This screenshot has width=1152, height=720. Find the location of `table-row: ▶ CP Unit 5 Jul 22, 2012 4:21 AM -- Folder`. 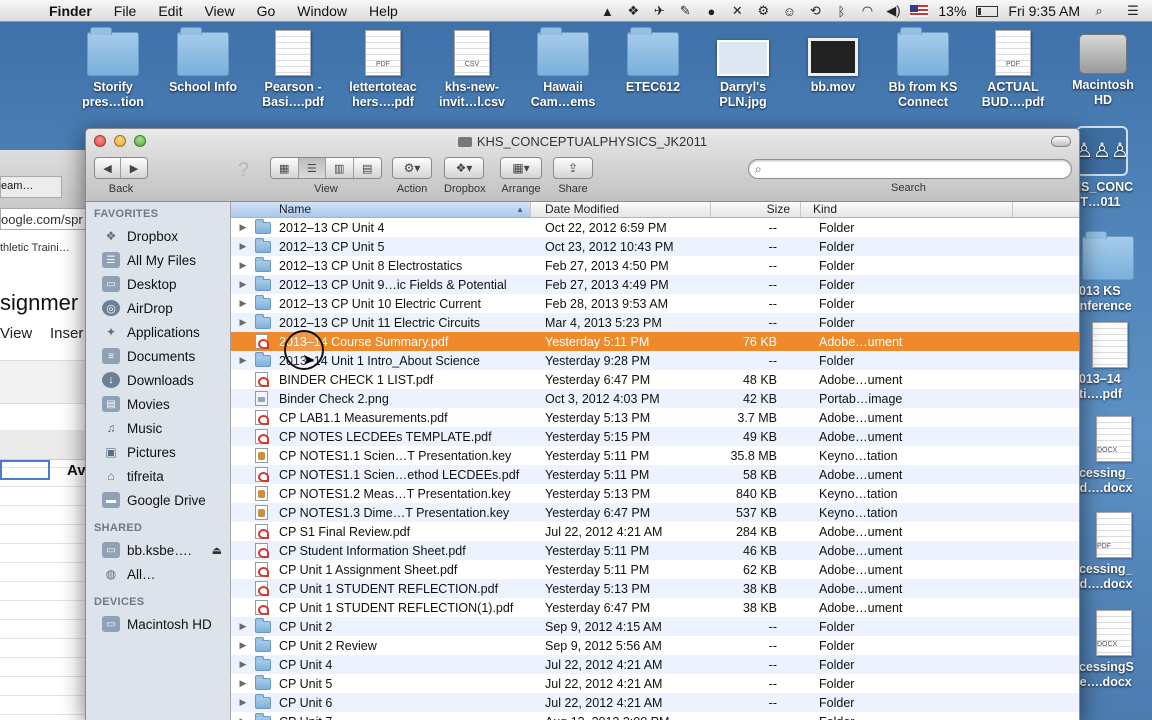

table-row: ▶ CP Unit 5 Jul 22, 2012 4:21 AM -- Folder is located at coordinates (655, 683).